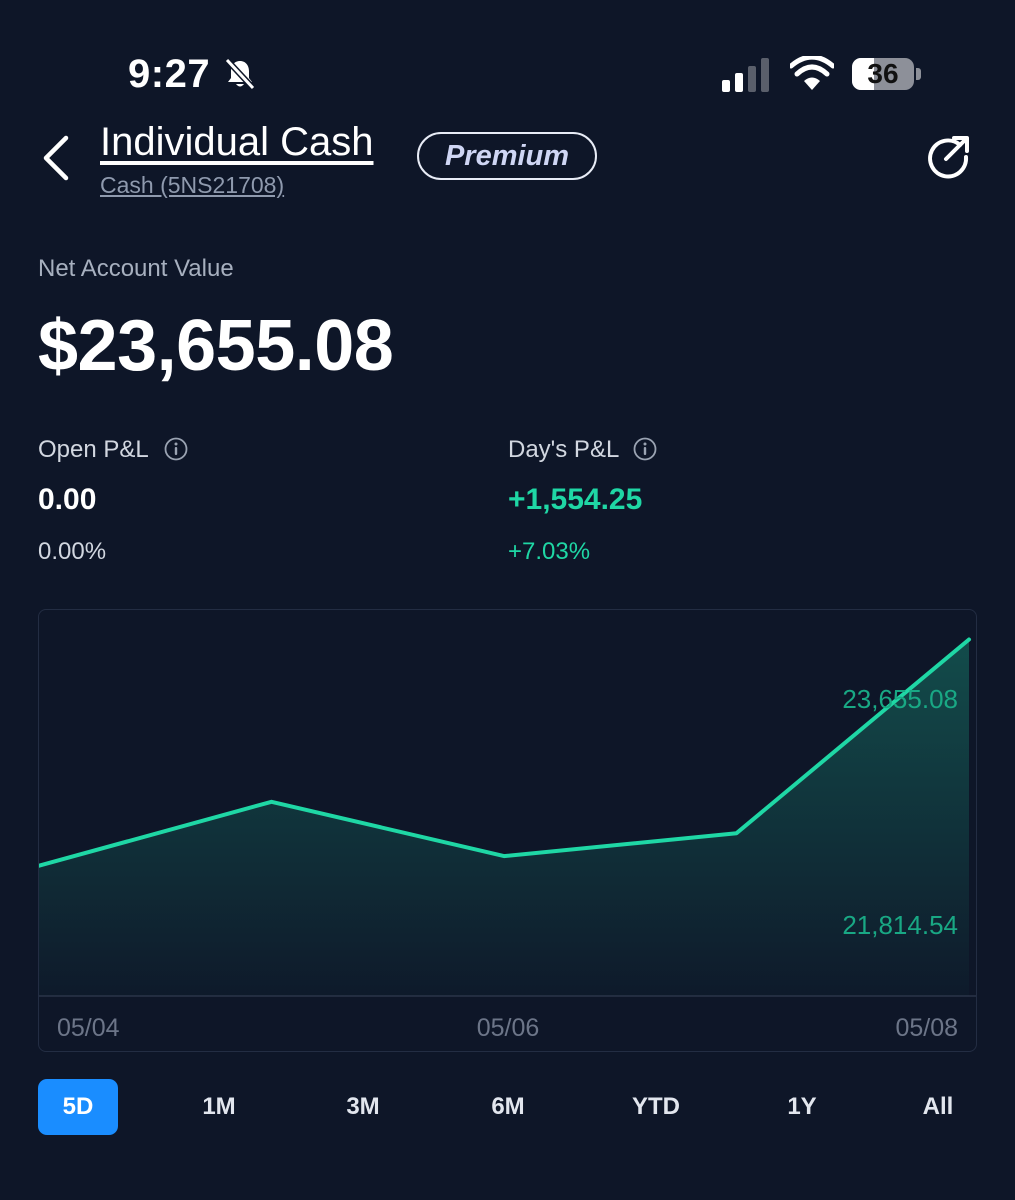 Image resolution: width=1015 pixels, height=1200 pixels. I want to click on days-pl-label: Day's P&L, so click(564, 449).